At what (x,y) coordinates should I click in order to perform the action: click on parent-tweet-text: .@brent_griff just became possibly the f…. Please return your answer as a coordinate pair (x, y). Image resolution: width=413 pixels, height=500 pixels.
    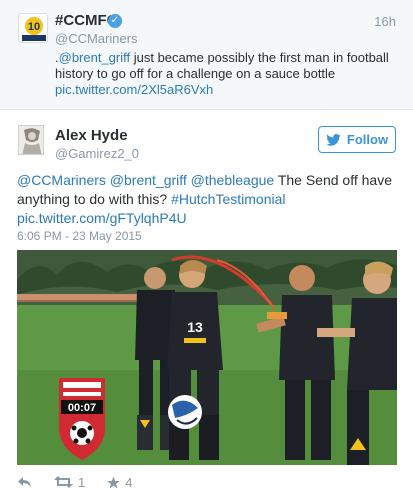
    Looking at the image, I should click on (227, 74).